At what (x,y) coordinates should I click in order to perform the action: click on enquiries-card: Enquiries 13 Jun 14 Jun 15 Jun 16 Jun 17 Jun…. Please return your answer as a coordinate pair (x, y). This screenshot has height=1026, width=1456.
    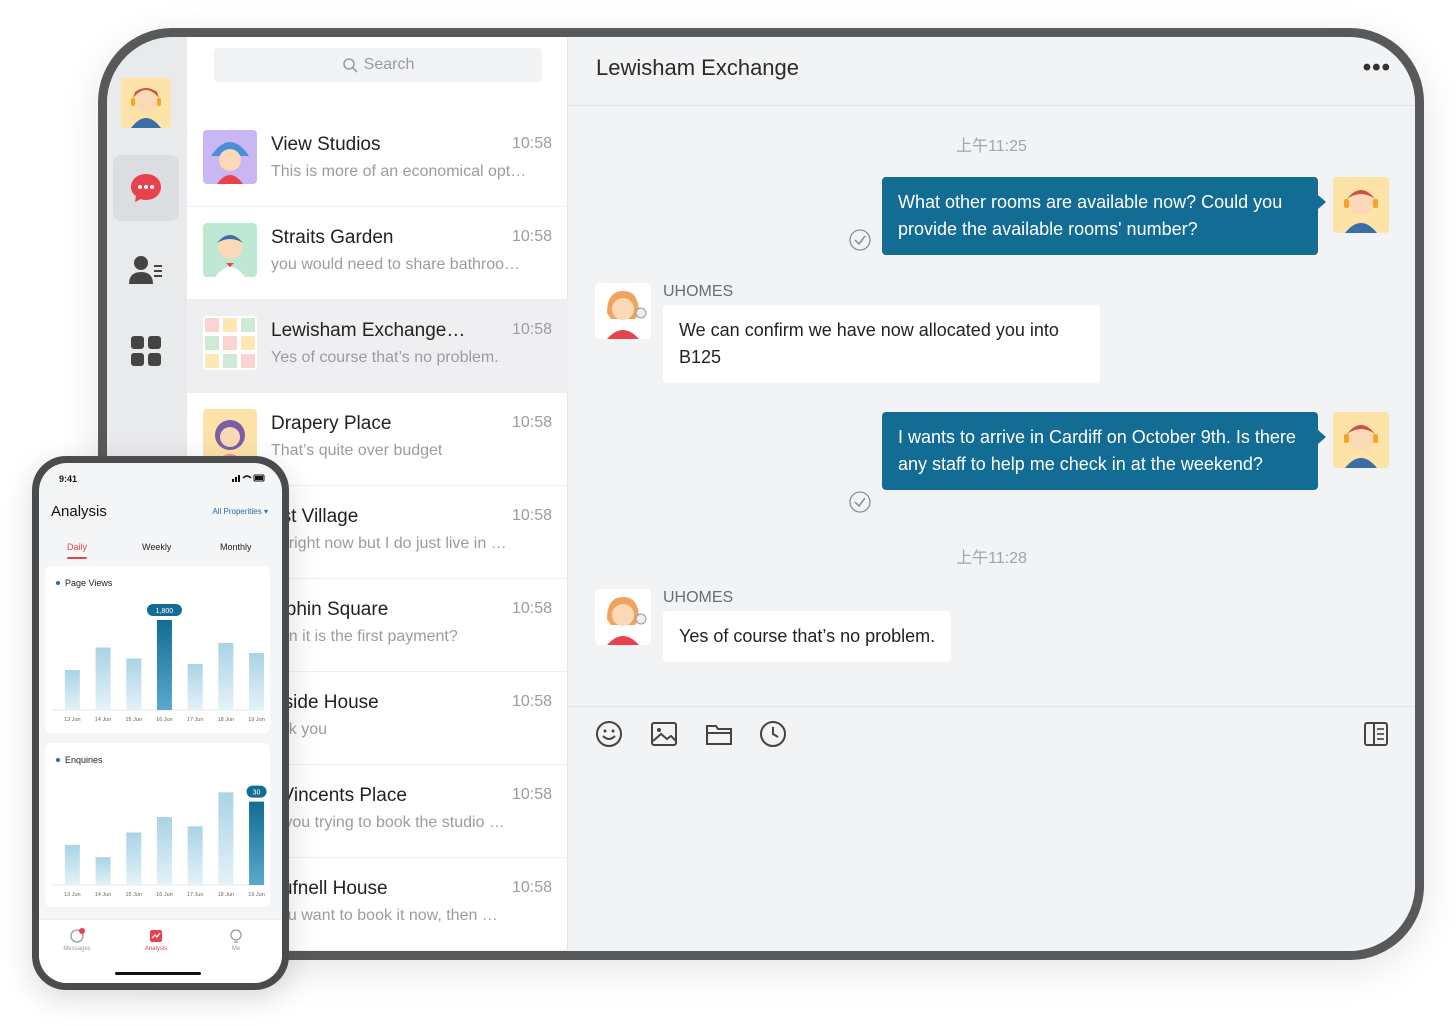
    Looking at the image, I should click on (157, 825).